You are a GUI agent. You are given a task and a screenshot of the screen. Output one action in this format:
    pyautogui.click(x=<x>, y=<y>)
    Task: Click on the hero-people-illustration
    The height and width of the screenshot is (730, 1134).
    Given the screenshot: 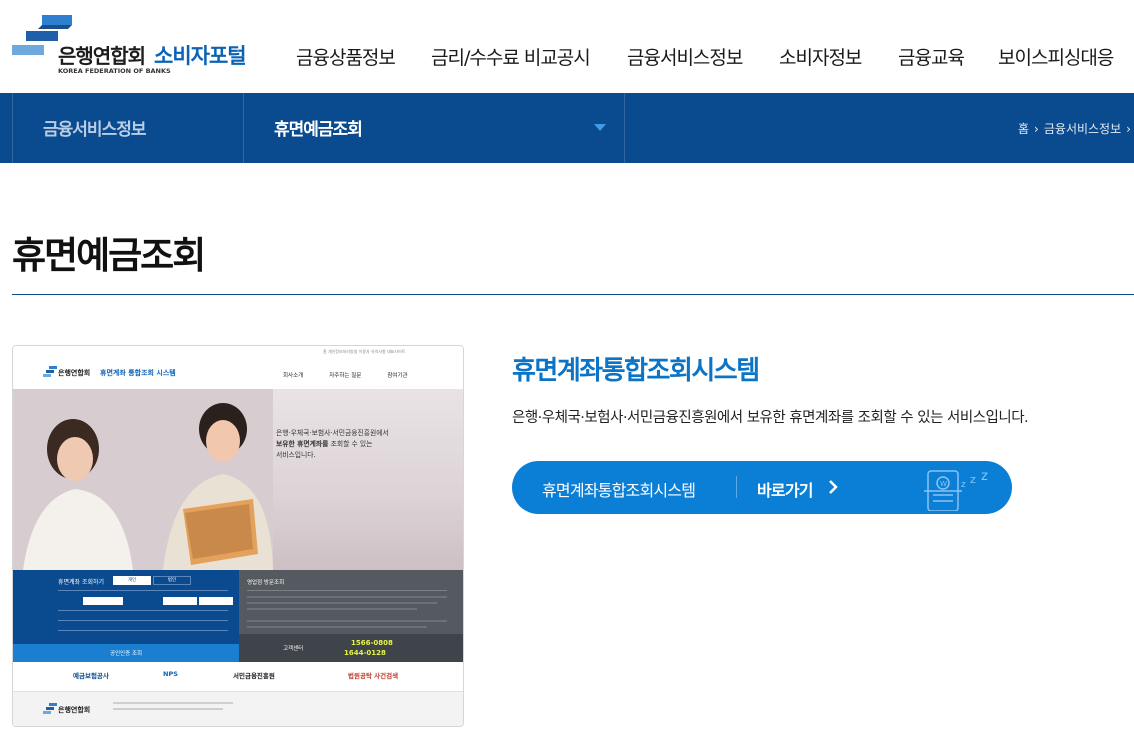 What is the action you would take?
    pyautogui.click(x=143, y=479)
    